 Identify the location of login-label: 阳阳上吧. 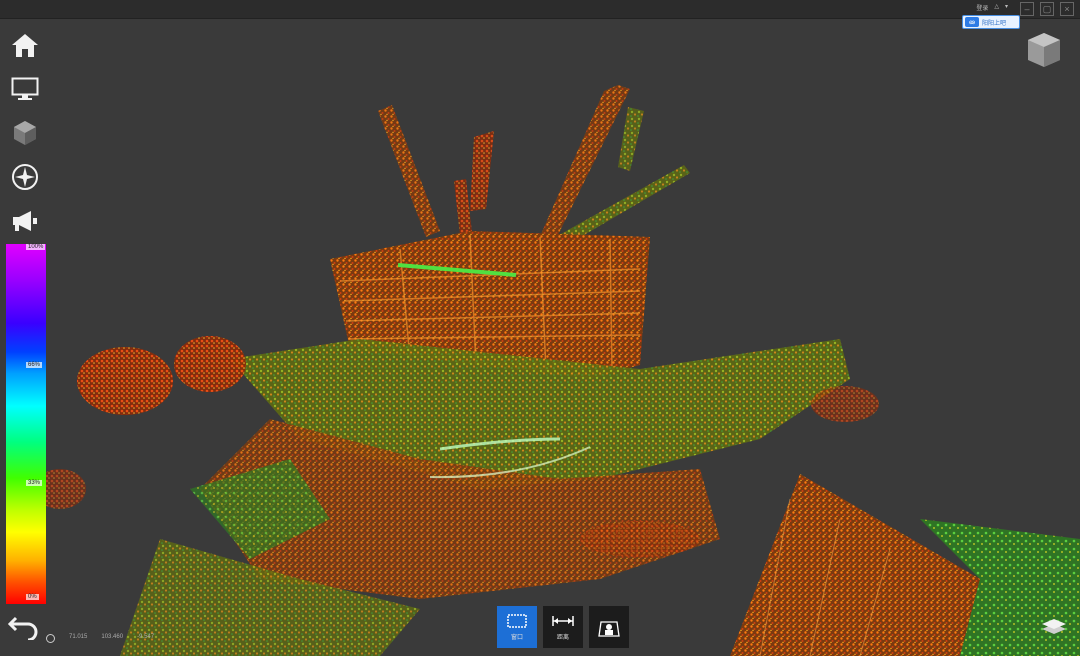
(994, 23).